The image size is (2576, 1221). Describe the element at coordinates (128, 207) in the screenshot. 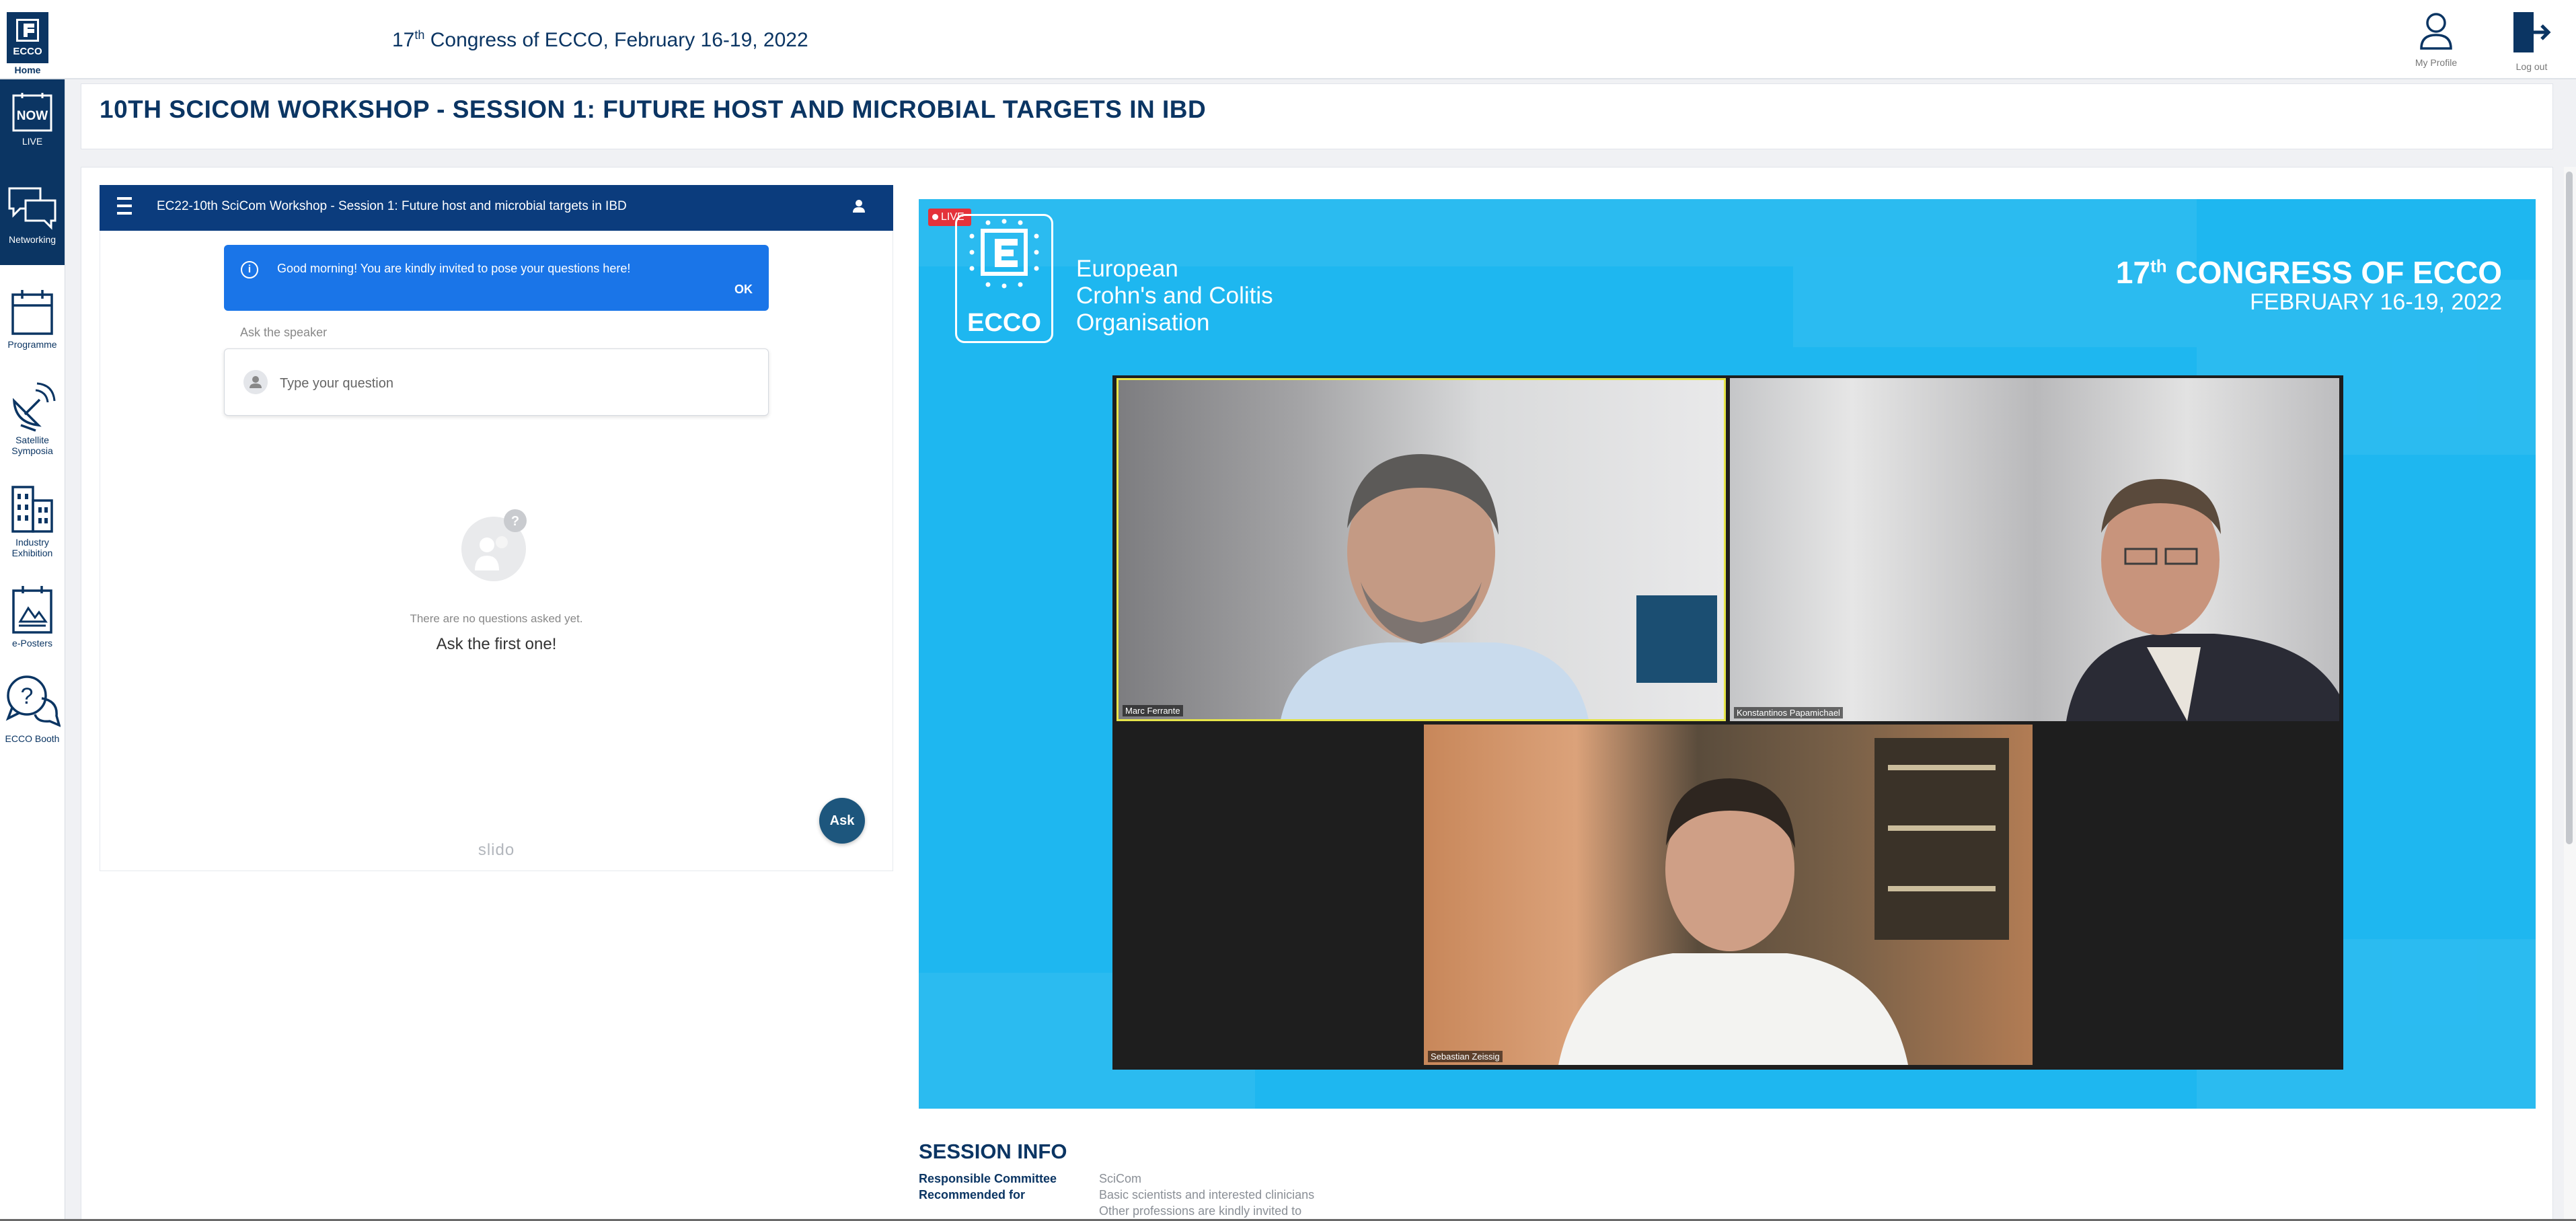

I see `hamburger-menu-icon` at that location.